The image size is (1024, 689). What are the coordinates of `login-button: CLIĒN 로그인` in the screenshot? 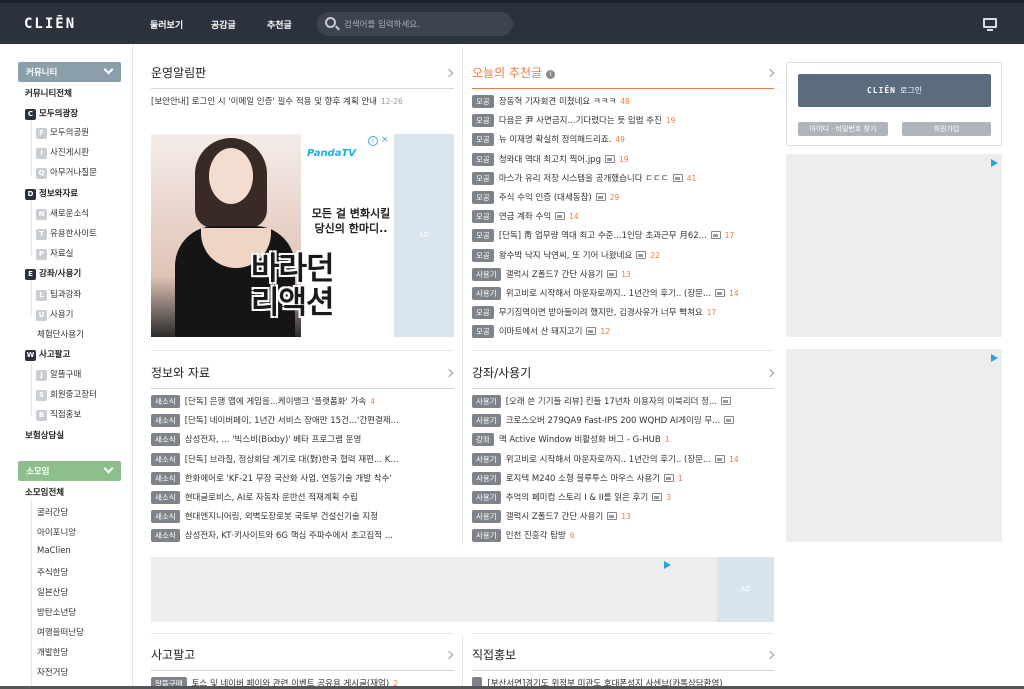 It's located at (894, 90).